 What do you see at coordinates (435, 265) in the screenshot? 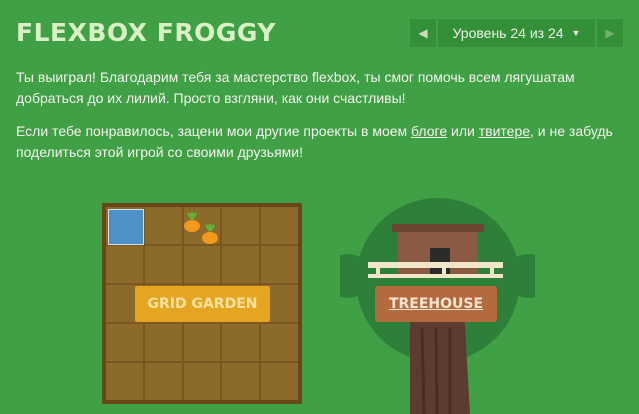
I see `balcony-rail-icon` at bounding box center [435, 265].